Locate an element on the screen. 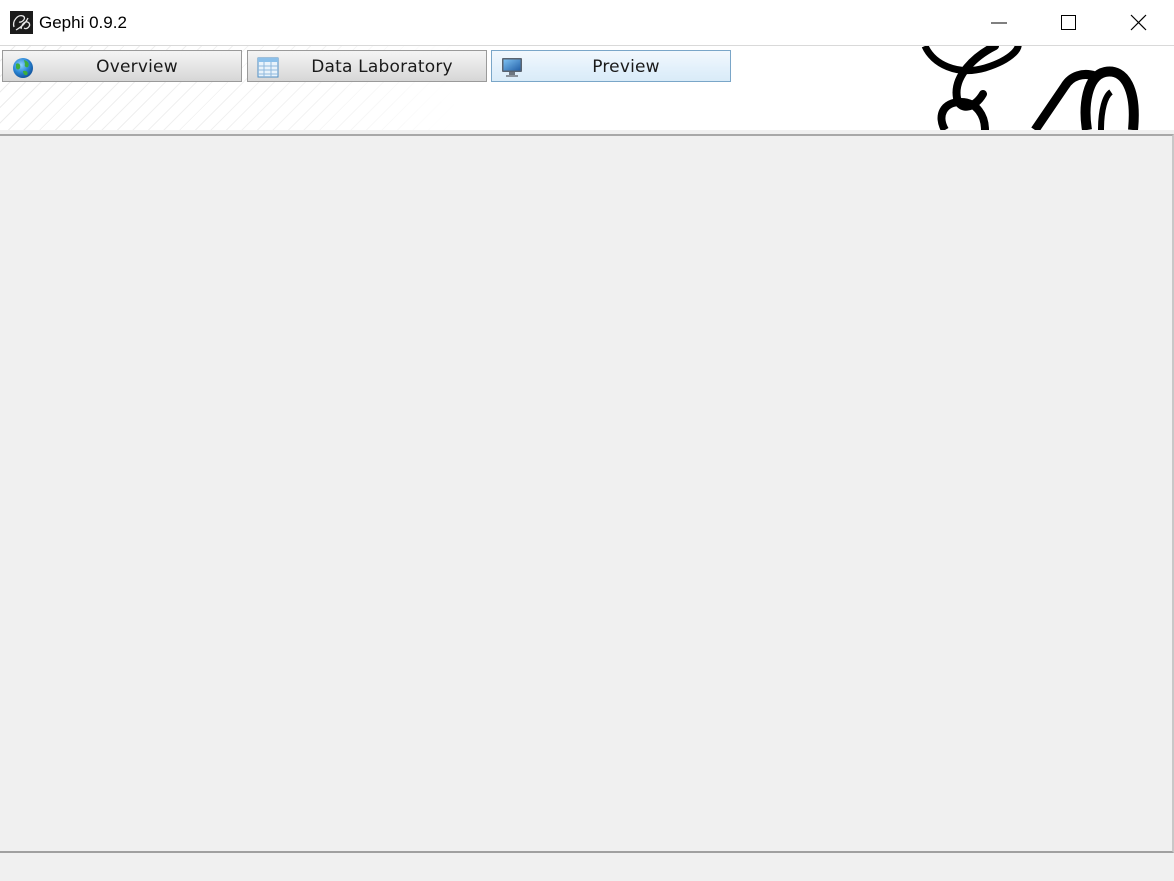 The image size is (1174, 881). minimize-button is located at coordinates (999, 23).